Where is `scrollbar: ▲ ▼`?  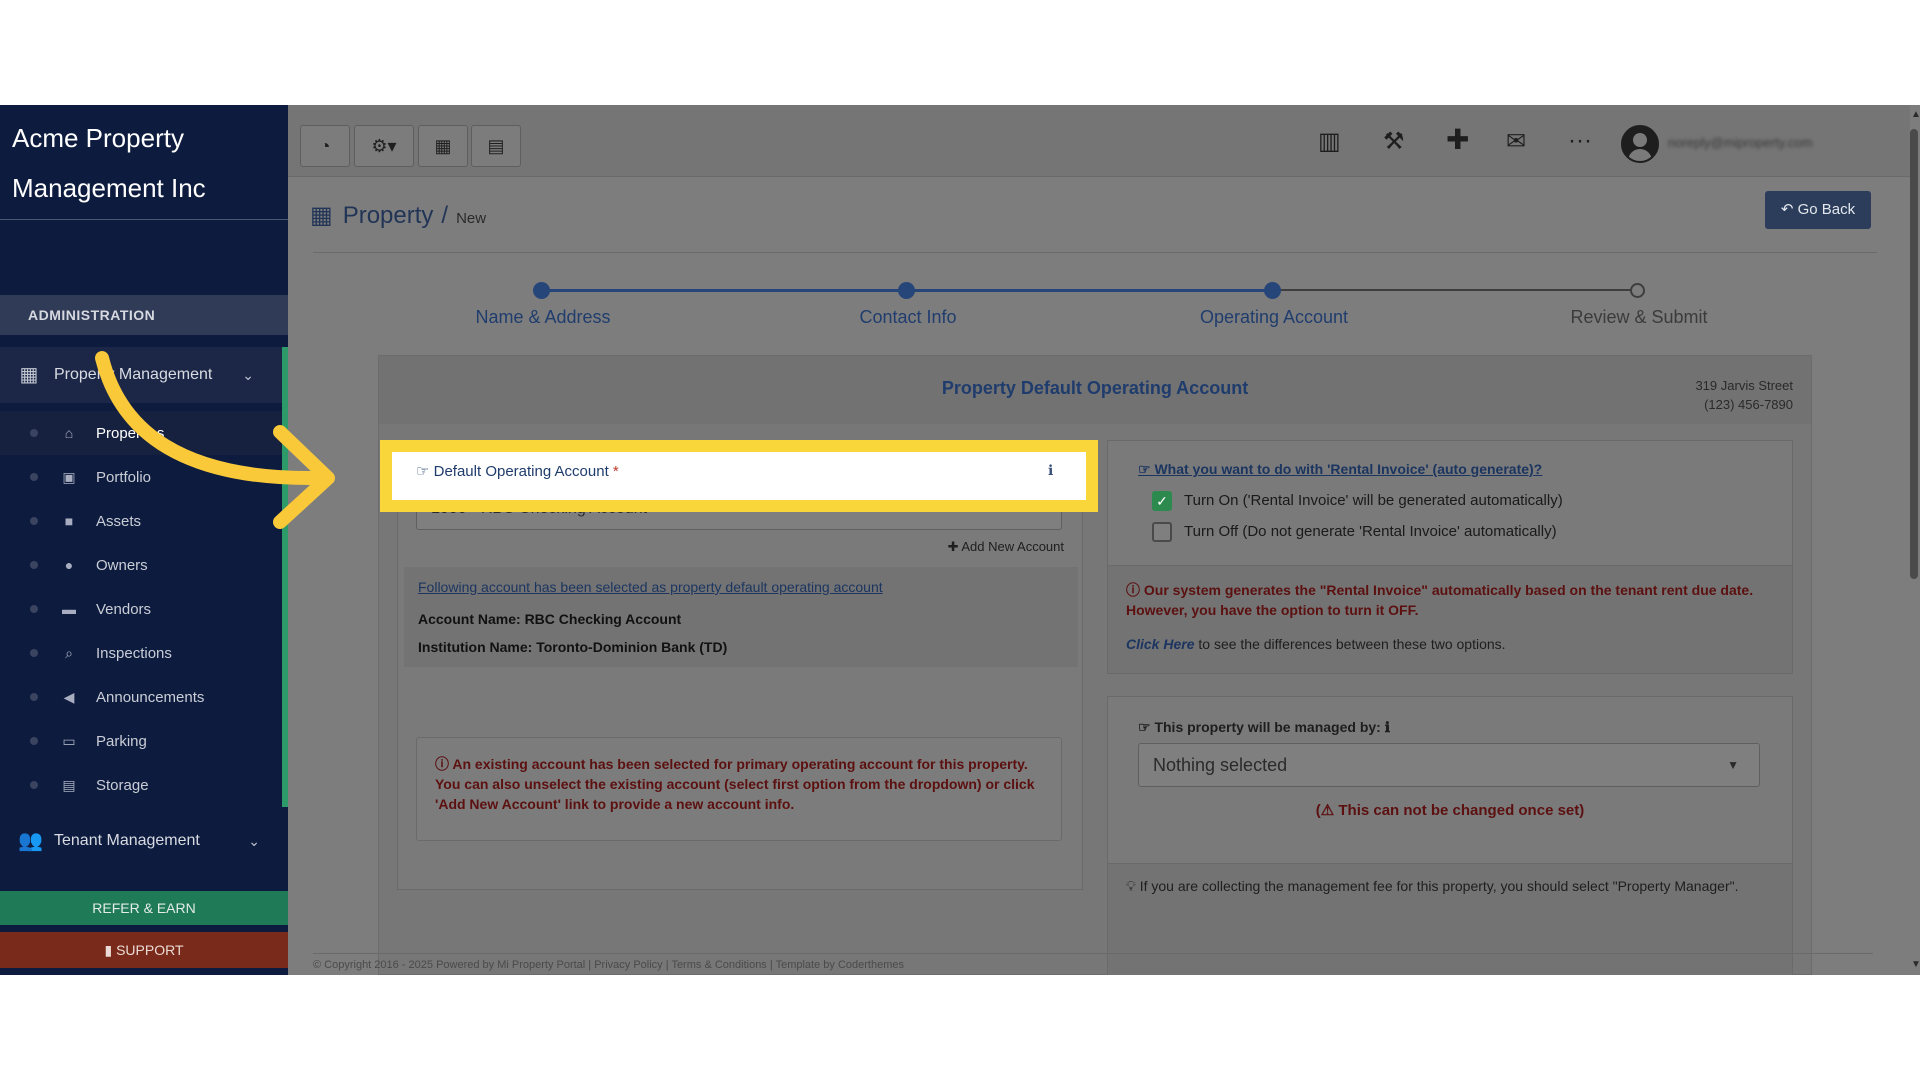 scrollbar: ▲ ▼ is located at coordinates (1915, 540).